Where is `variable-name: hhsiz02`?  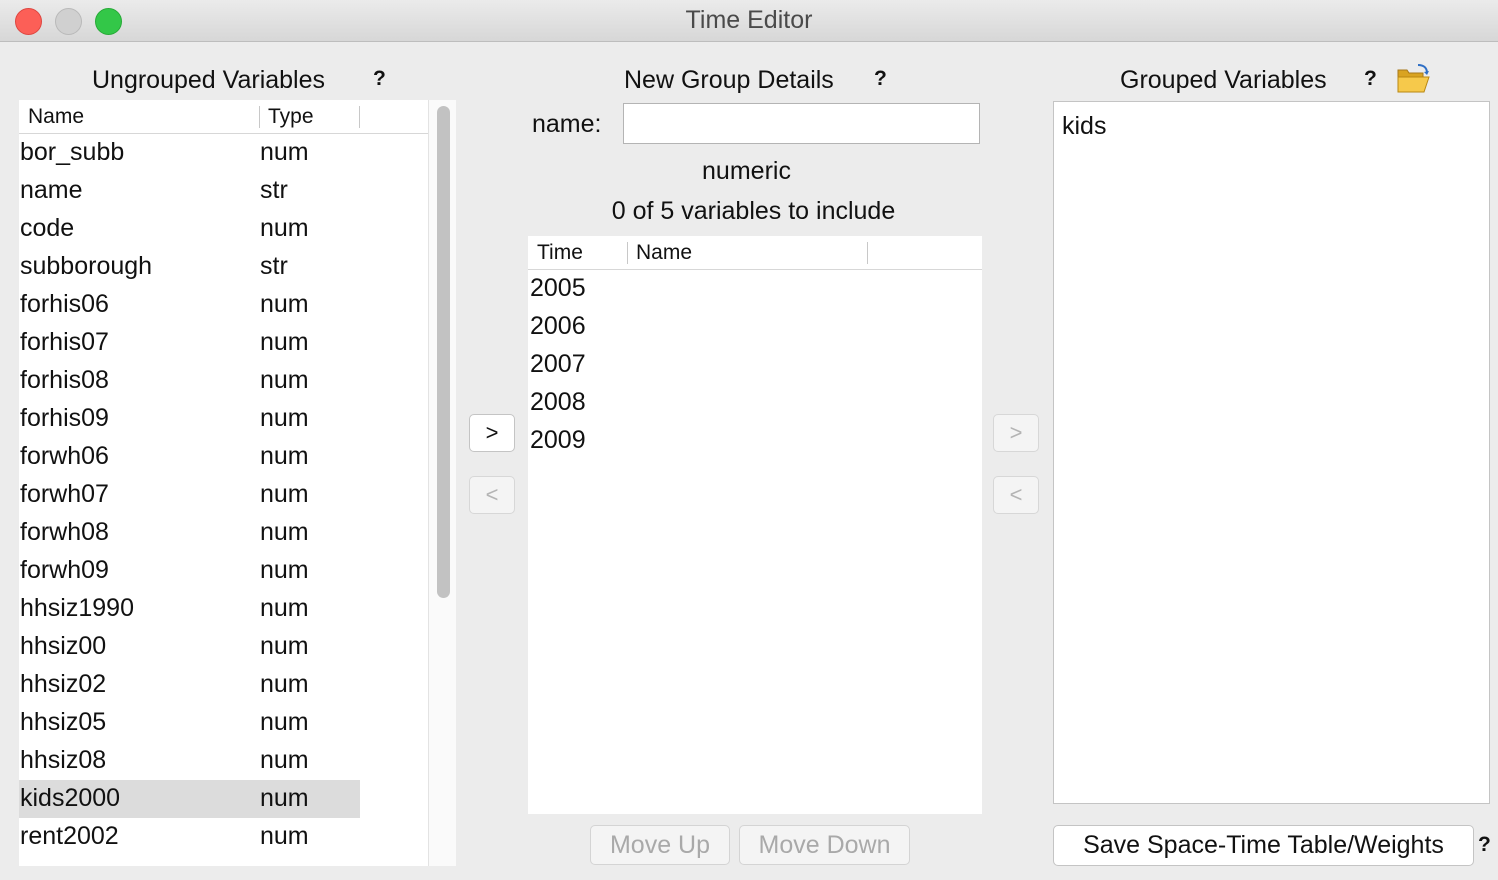
variable-name: hhsiz02 is located at coordinates (63, 684).